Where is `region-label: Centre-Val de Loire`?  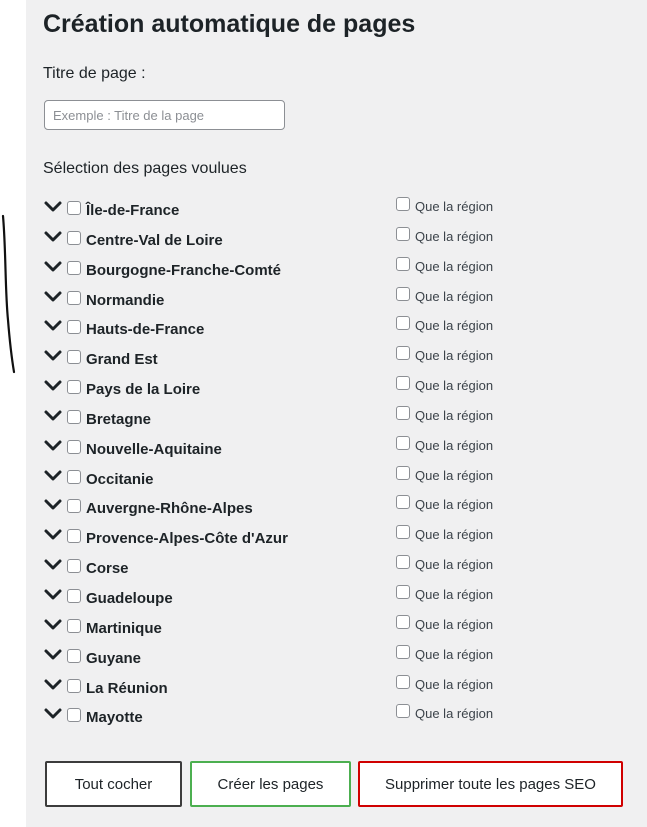
region-label: Centre-Val de Loire is located at coordinates (154, 240).